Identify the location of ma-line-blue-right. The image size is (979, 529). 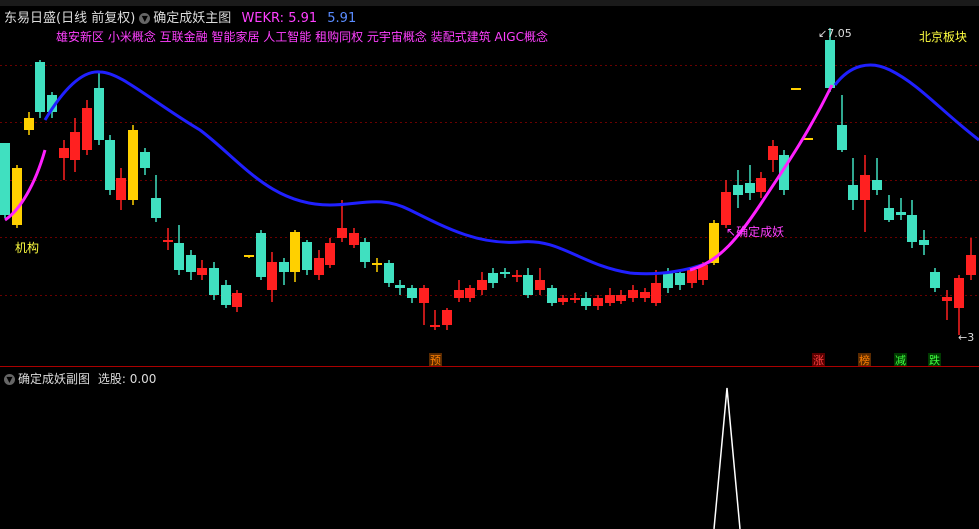
(906, 102).